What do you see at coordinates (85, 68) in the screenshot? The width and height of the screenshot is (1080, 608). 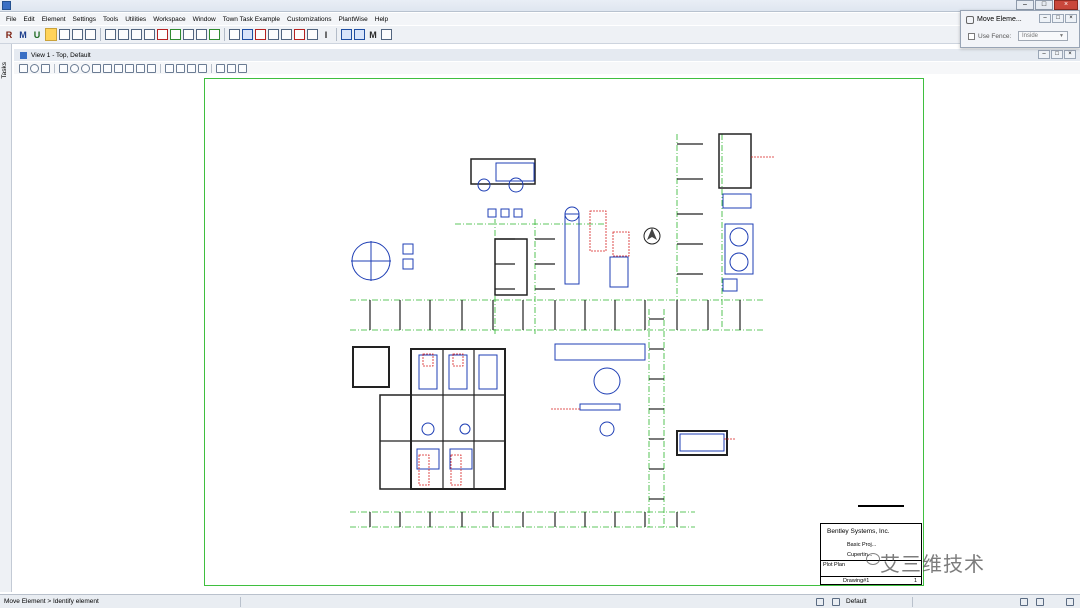 I see `zoom-out-icon` at bounding box center [85, 68].